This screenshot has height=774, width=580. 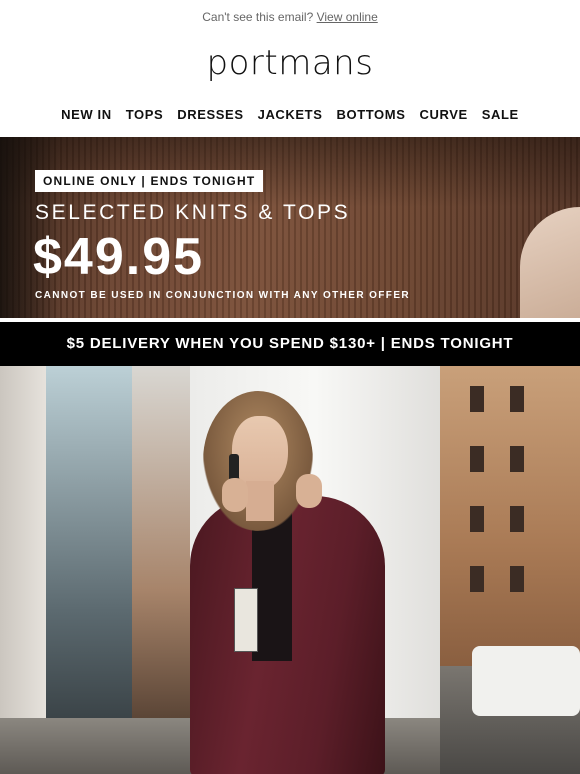 I want to click on right-hand, so click(x=309, y=491).